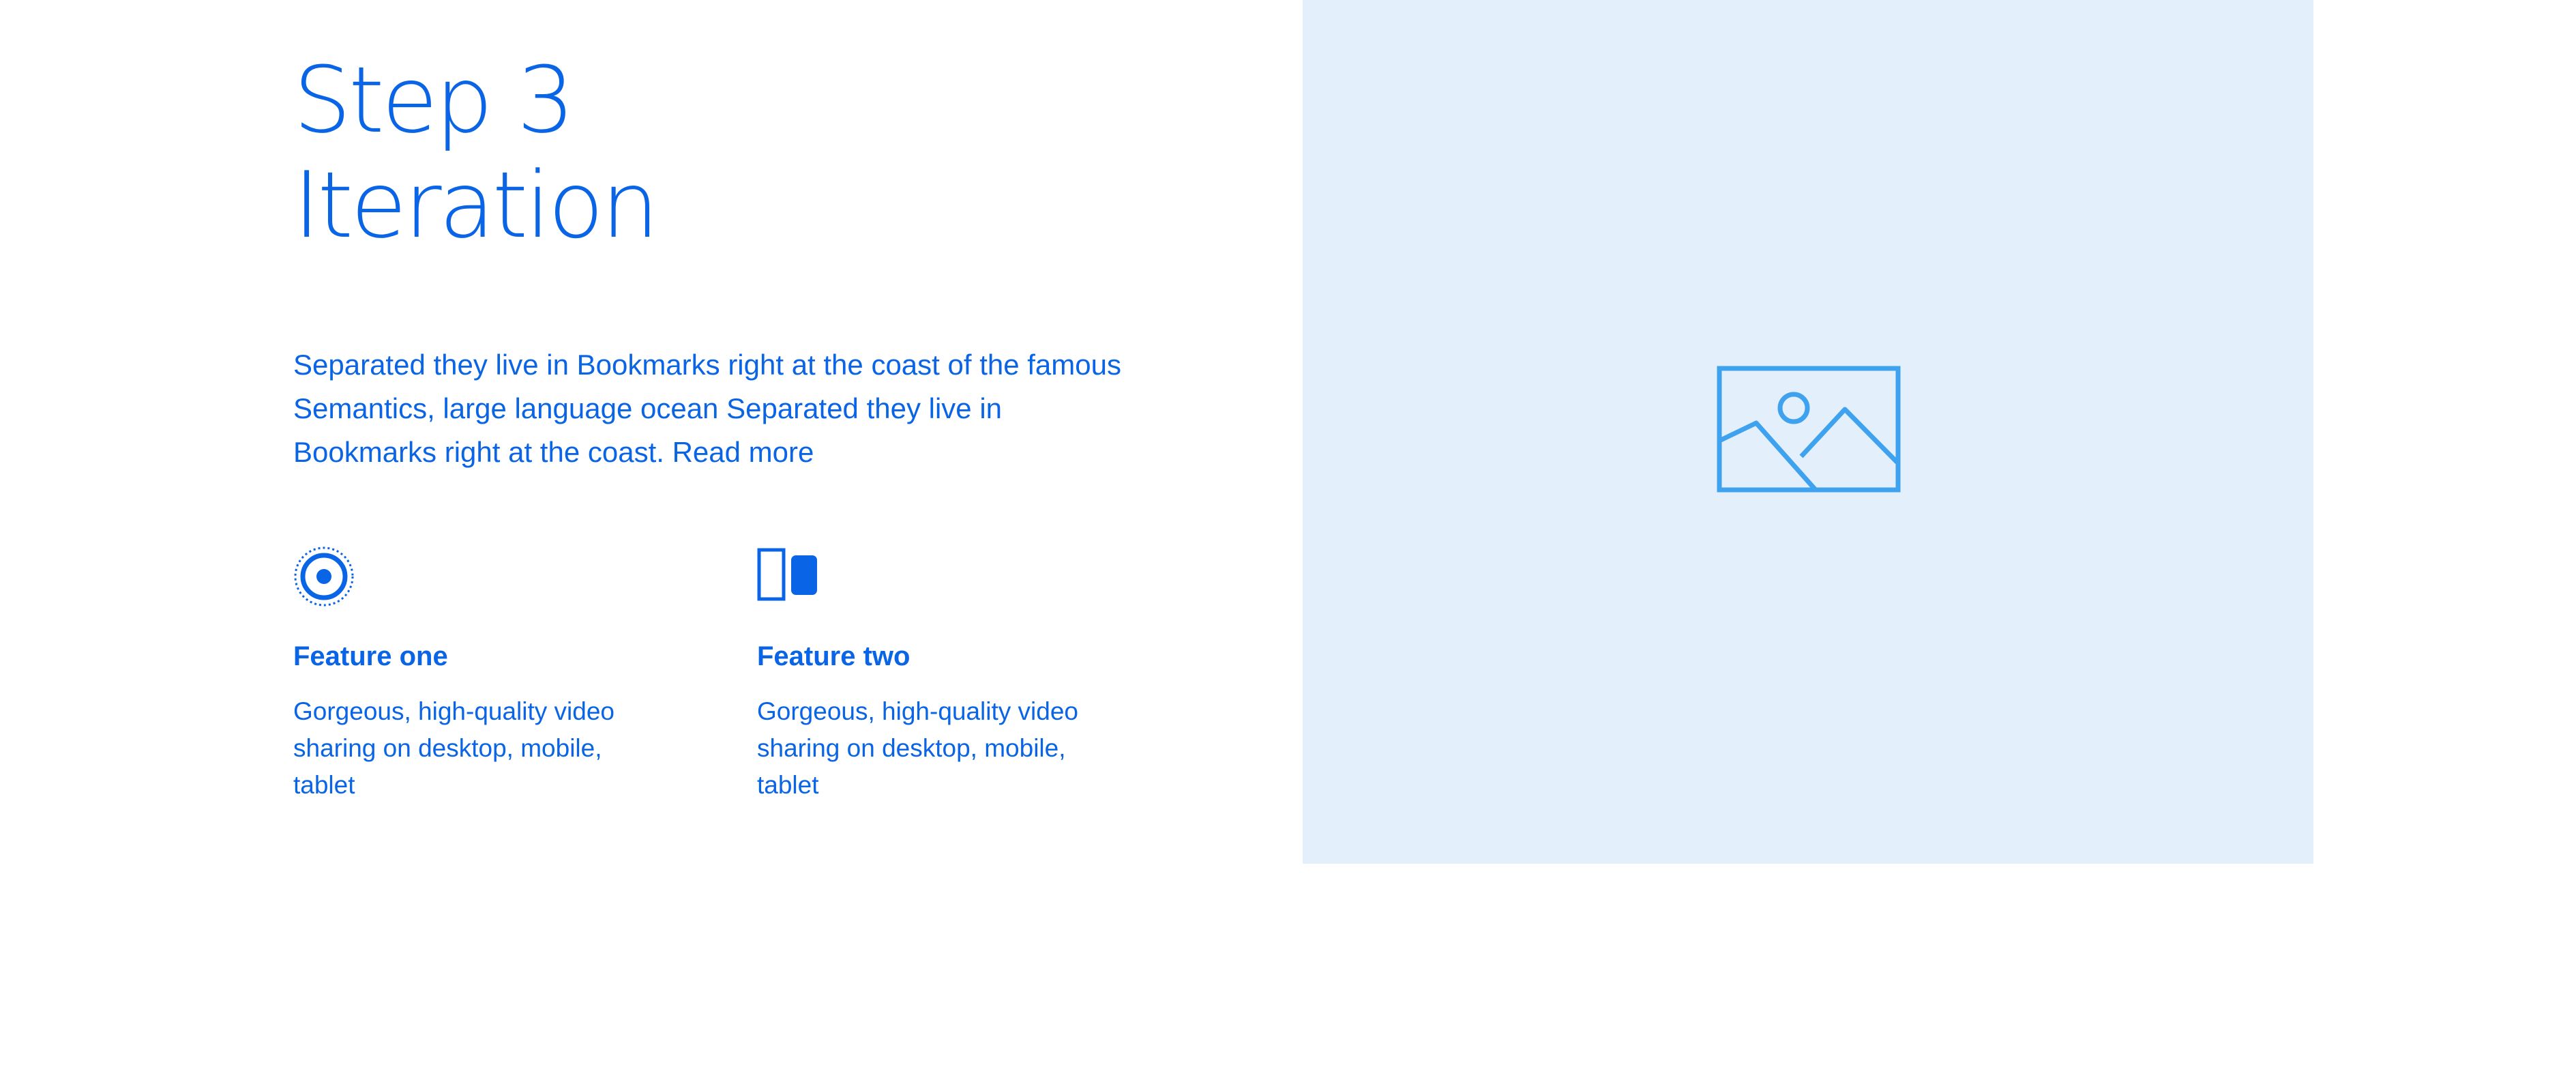 This screenshot has height=1080, width=2576. I want to click on image-placeholder-icon, so click(1809, 429).